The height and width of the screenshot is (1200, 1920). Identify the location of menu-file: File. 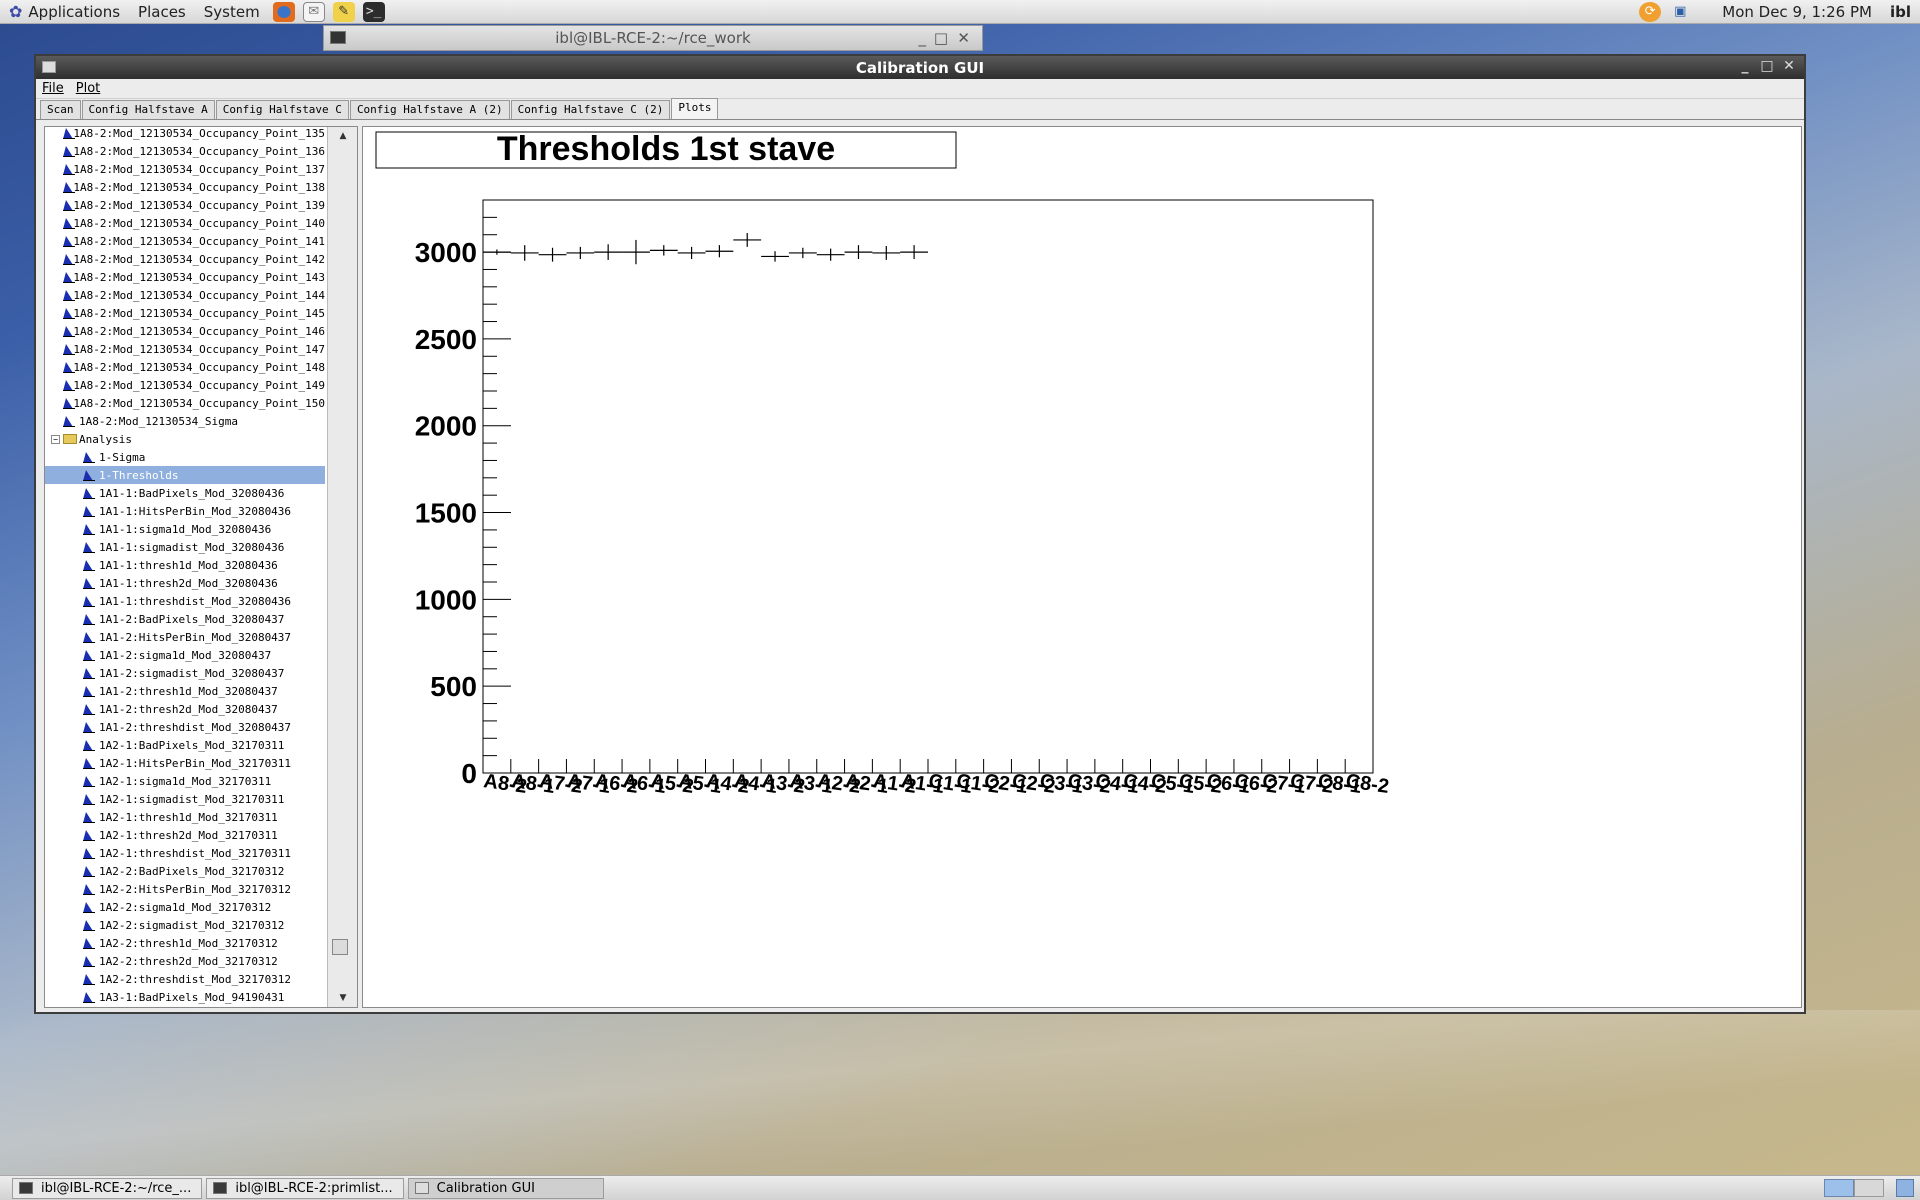
(53, 88).